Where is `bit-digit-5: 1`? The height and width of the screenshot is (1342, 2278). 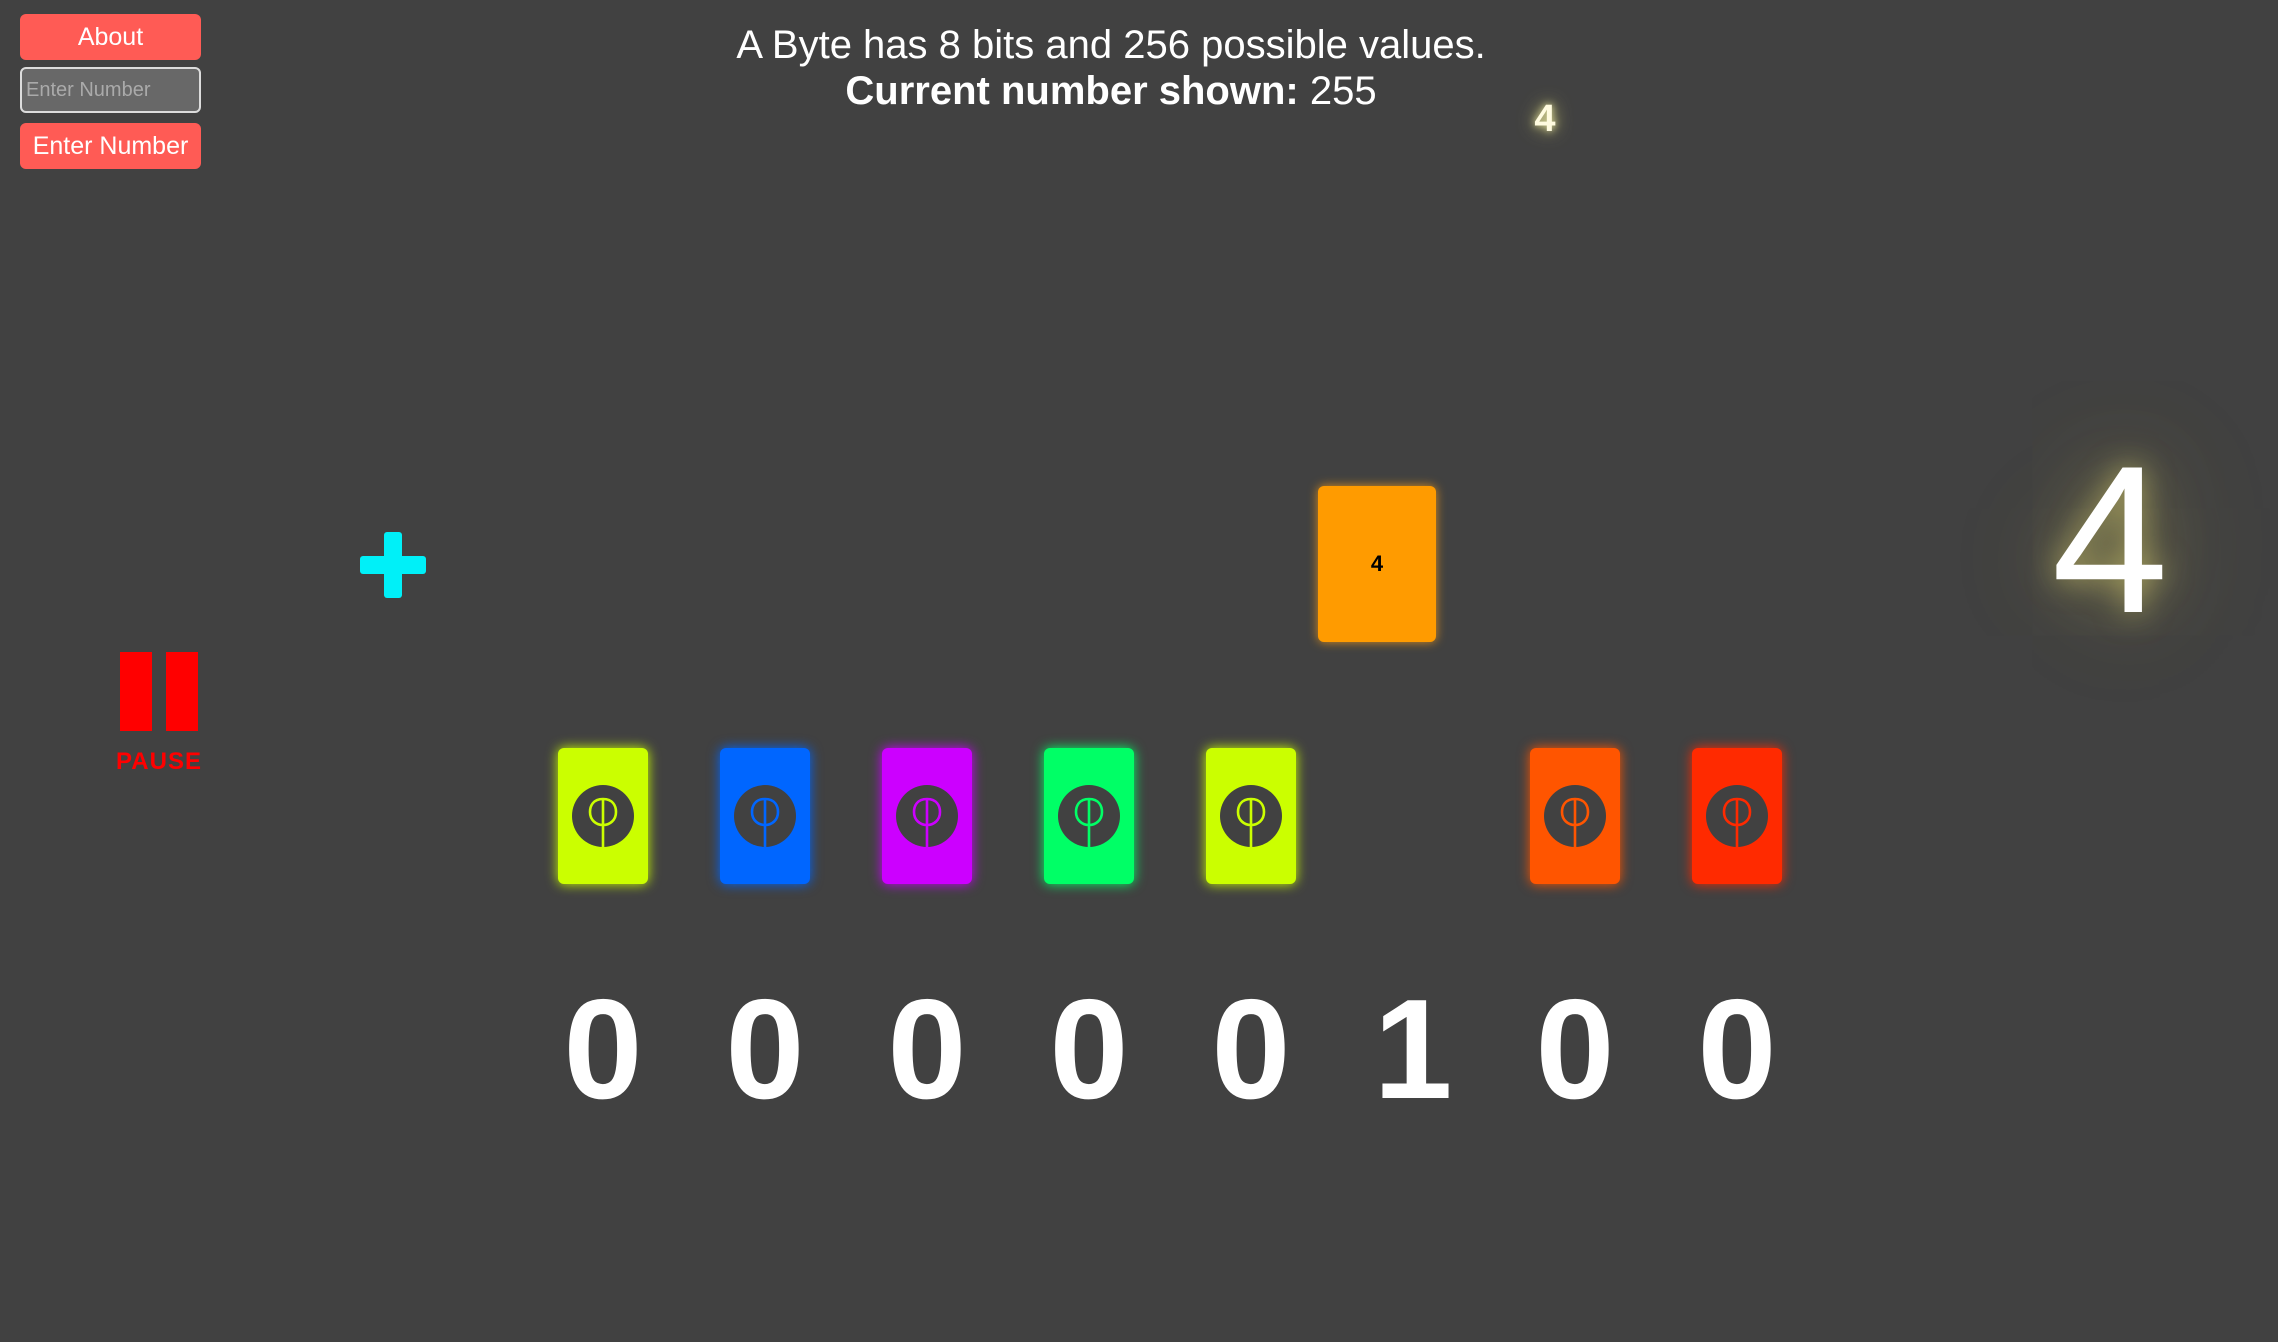
bit-digit-5: 1 is located at coordinates (1413, 1049).